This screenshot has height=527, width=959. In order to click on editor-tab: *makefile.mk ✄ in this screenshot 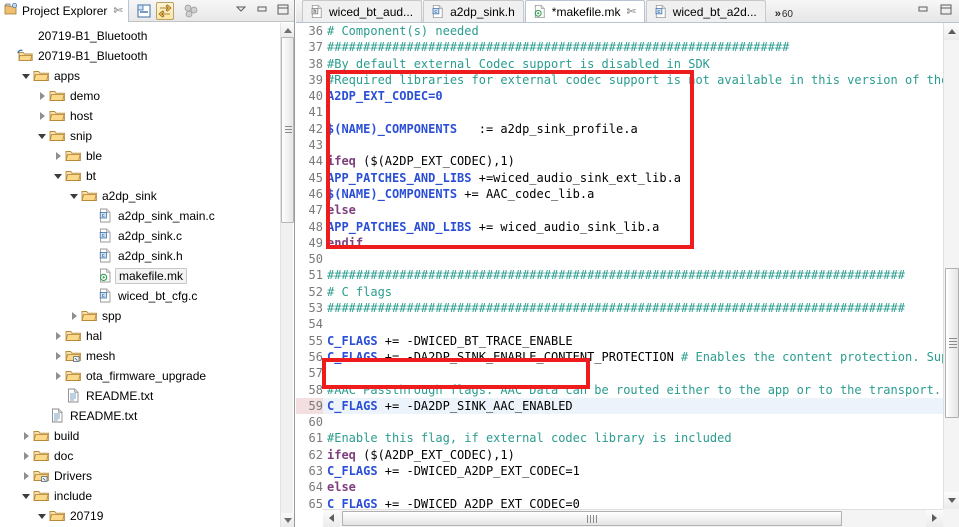, I will do `click(584, 11)`.